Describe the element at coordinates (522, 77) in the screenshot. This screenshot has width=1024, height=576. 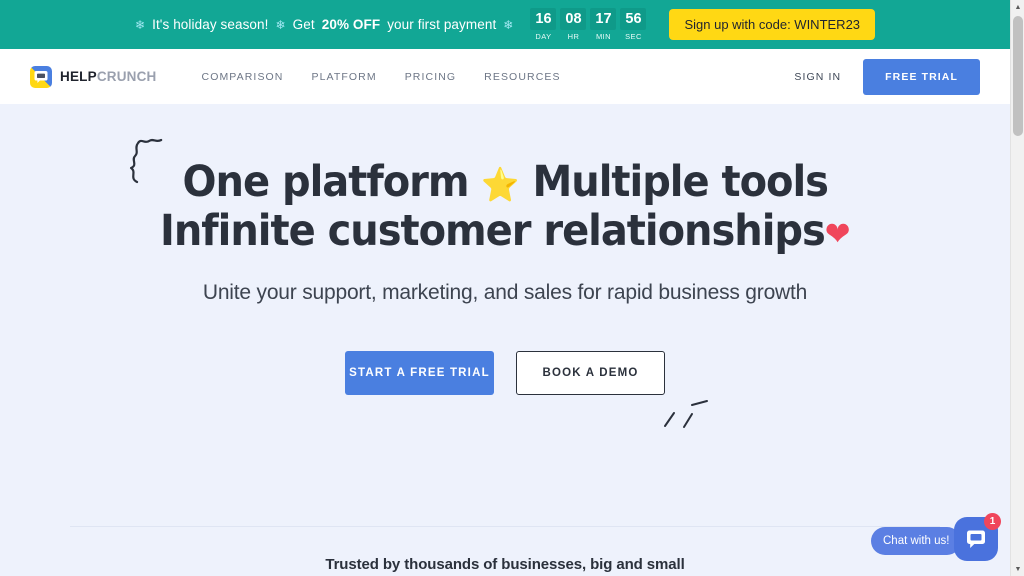
I see `nav-item-resources: RESOURCES` at that location.